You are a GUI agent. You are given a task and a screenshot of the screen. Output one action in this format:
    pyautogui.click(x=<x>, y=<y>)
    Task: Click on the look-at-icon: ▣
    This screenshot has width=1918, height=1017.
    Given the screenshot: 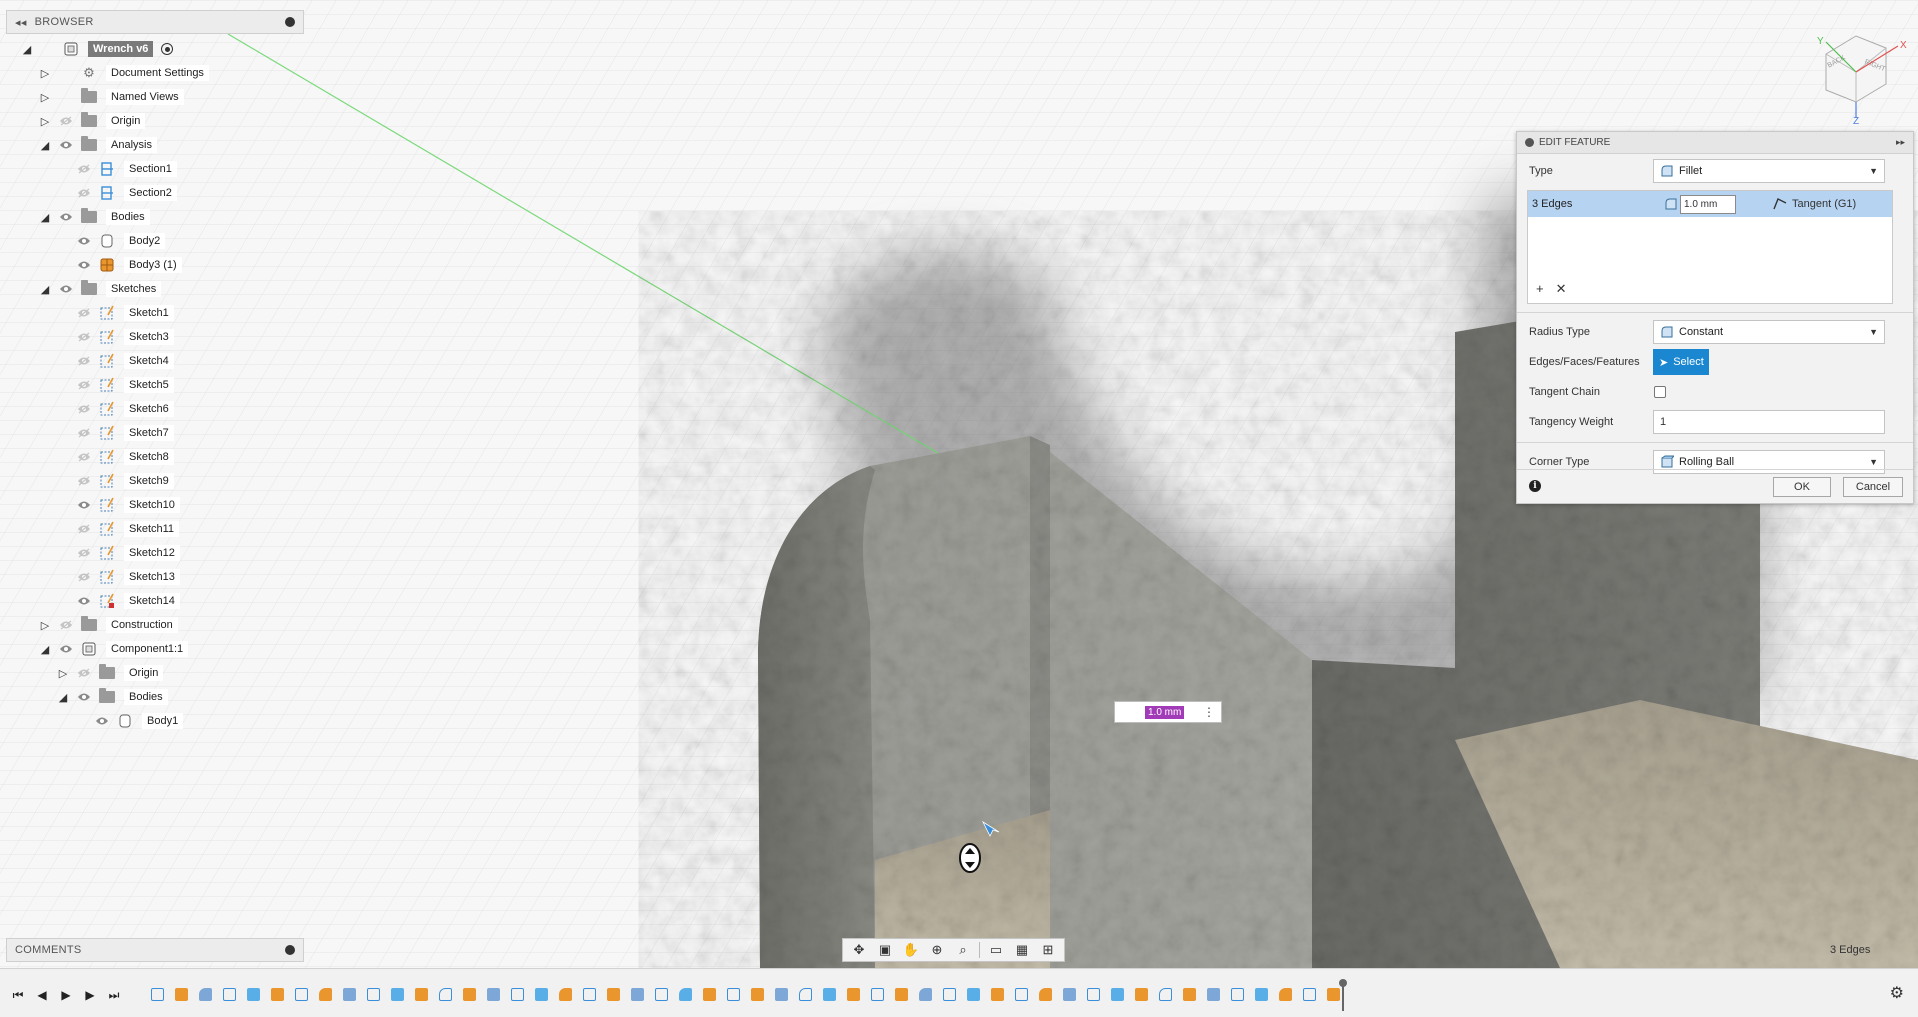 What is the action you would take?
    pyautogui.click(x=885, y=950)
    